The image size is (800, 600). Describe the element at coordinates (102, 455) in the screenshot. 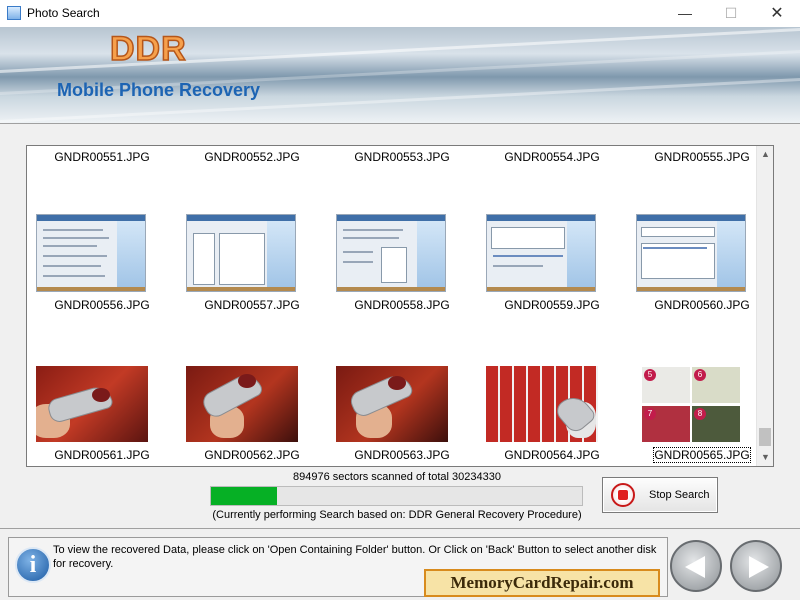

I see `file-name: GNDR00561.JPG` at that location.